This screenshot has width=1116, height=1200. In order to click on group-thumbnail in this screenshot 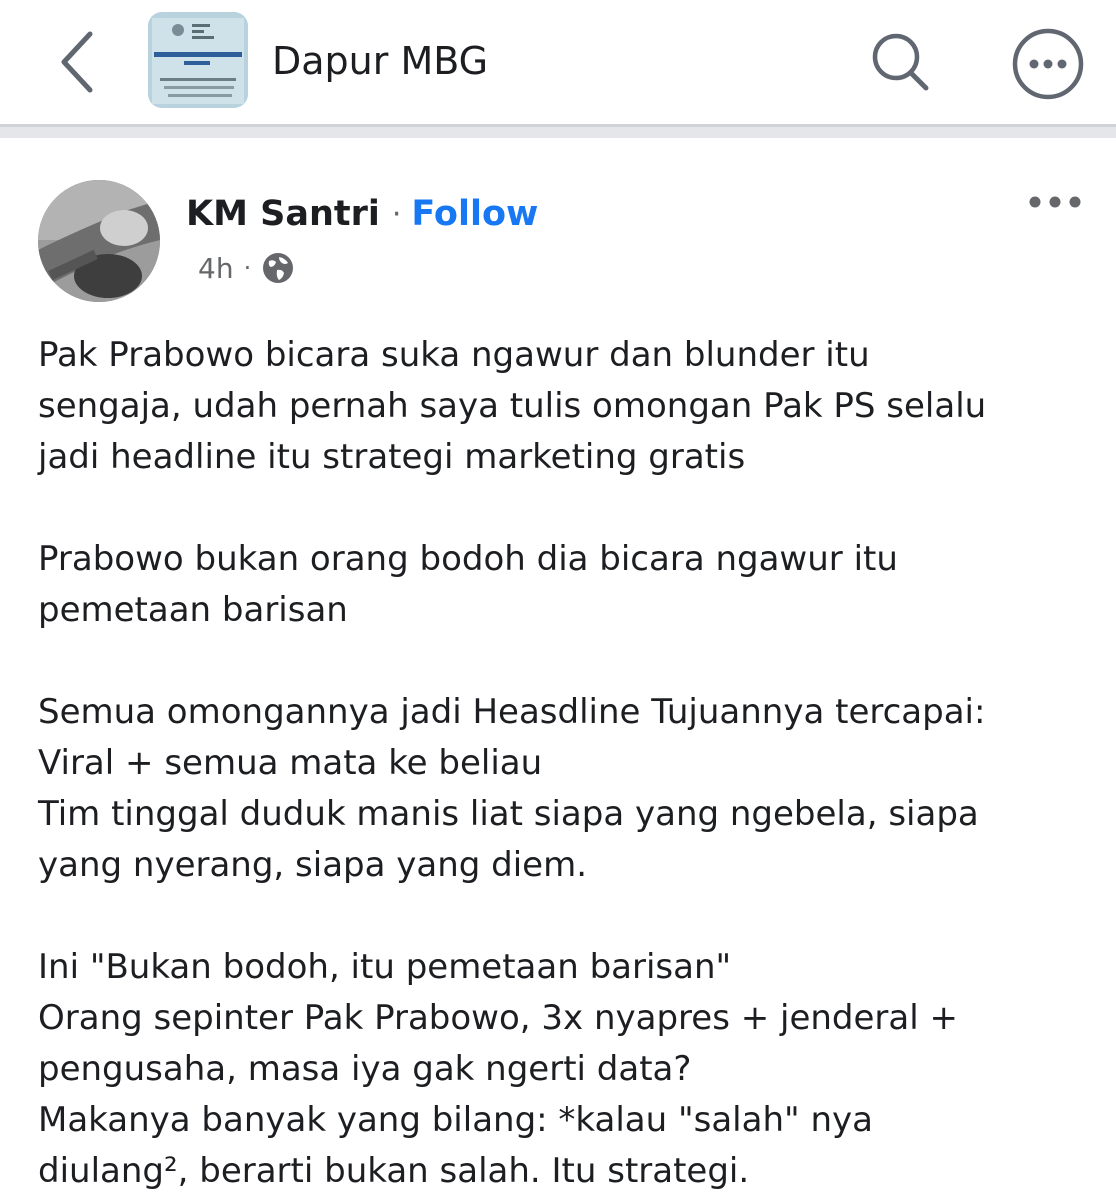, I will do `click(198, 60)`.